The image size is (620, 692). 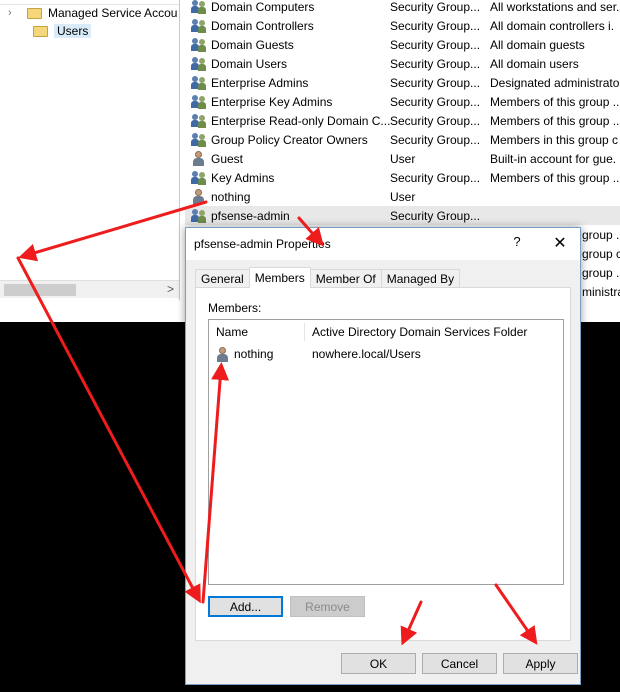 I want to click on member-row-nothing: nothing nowhere.local/Users, so click(x=386, y=354).